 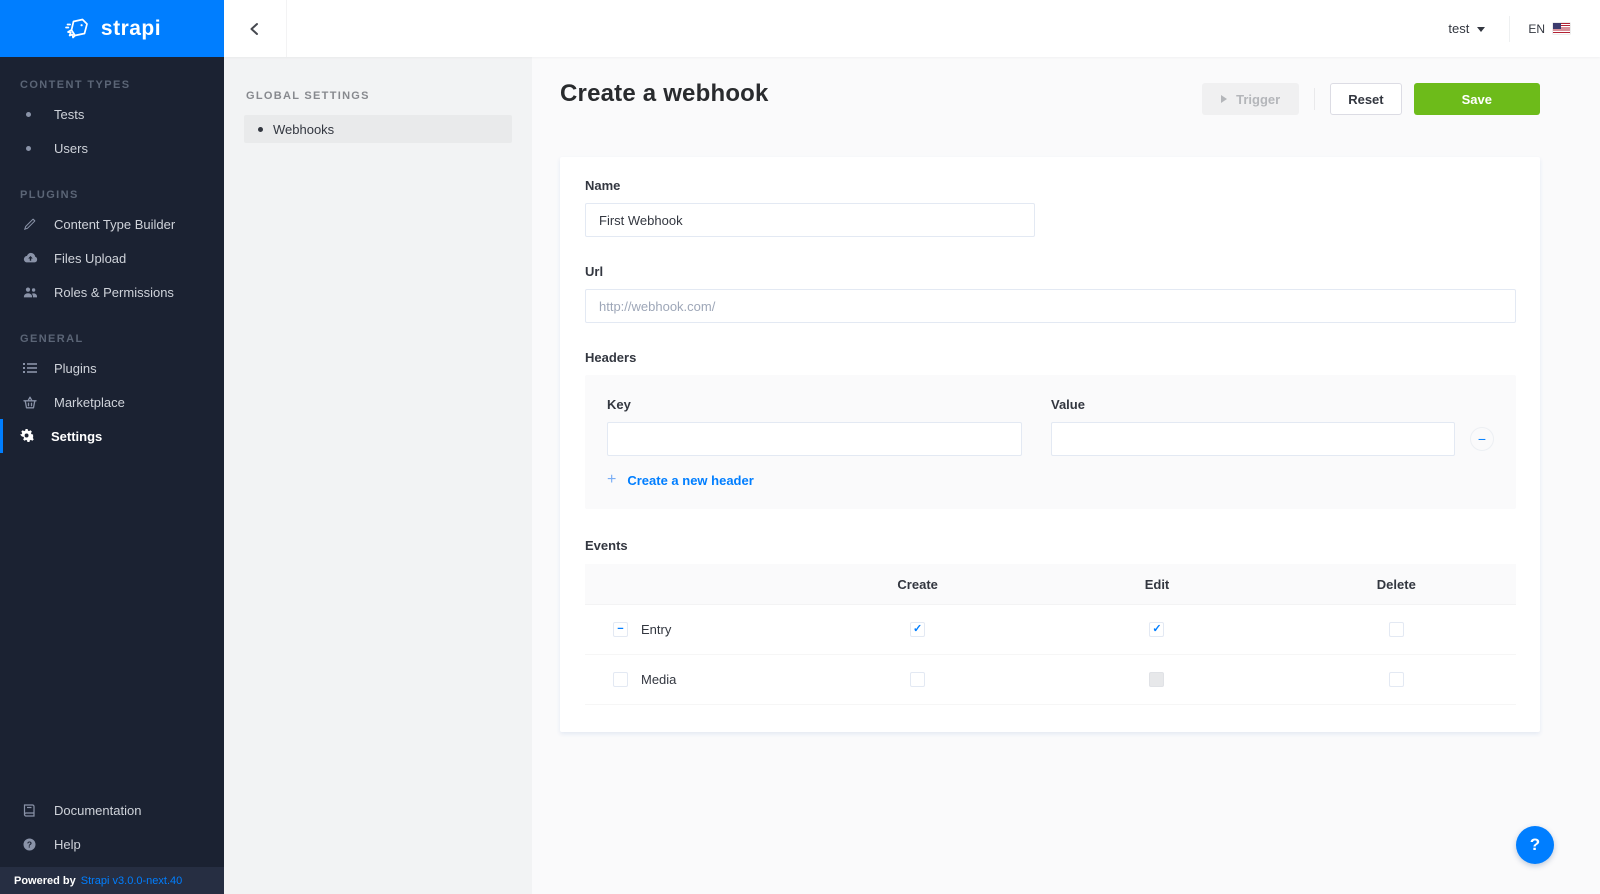 What do you see at coordinates (31, 436) in the screenshot?
I see `gear-icon` at bounding box center [31, 436].